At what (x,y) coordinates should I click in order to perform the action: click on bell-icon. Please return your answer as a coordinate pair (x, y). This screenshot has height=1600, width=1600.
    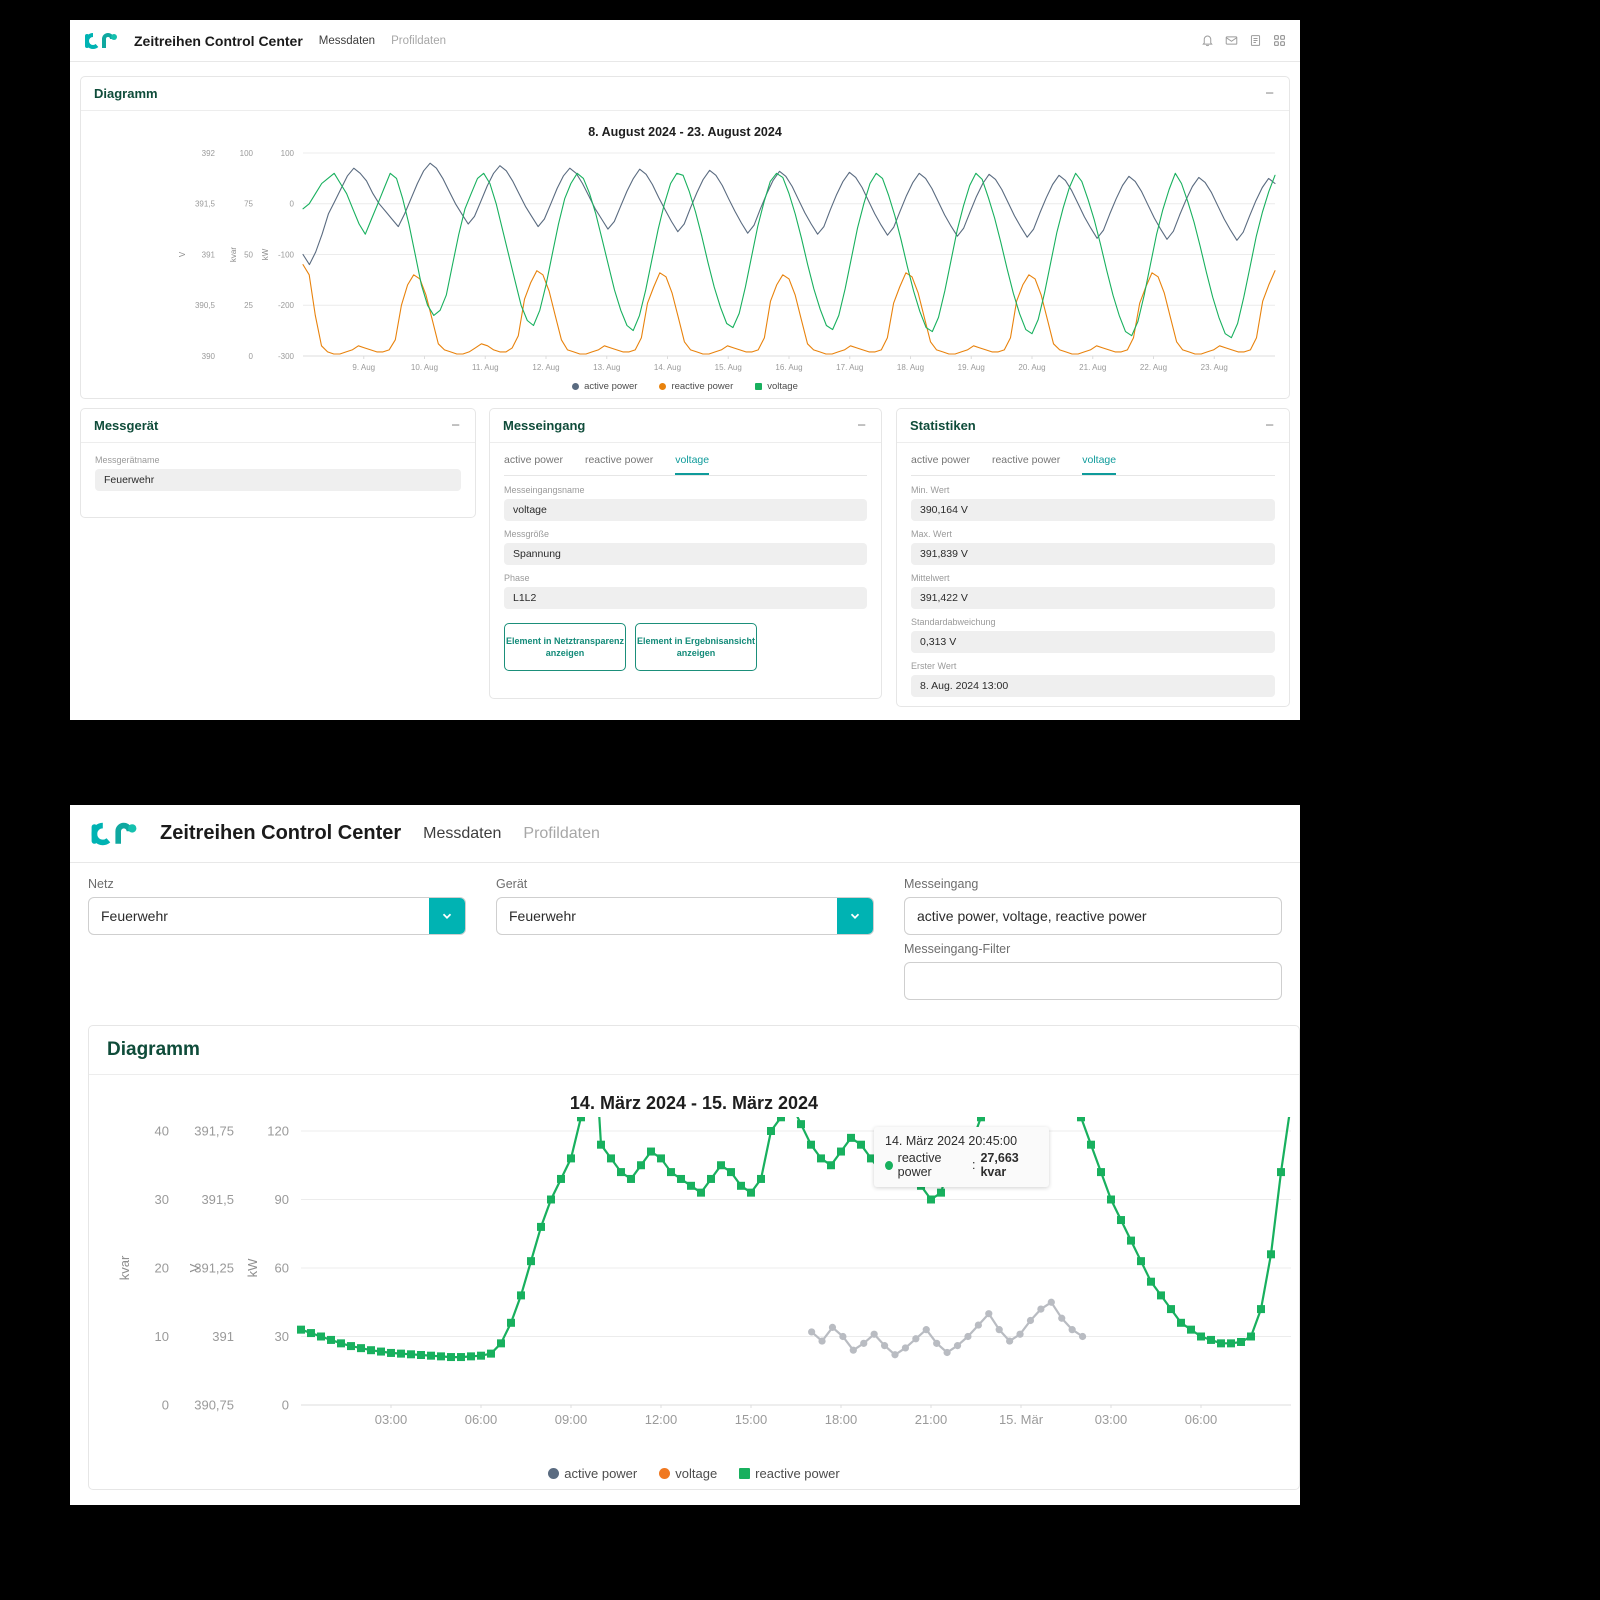
    Looking at the image, I should click on (1207, 40).